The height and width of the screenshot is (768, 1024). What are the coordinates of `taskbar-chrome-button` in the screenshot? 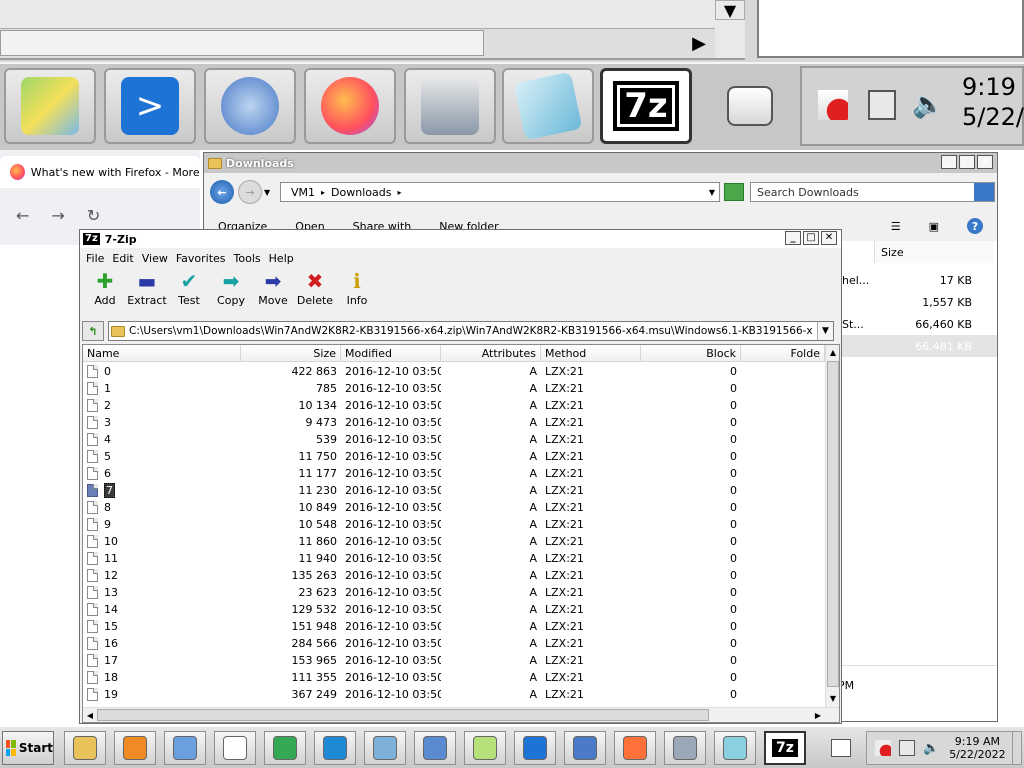 It's located at (285, 748).